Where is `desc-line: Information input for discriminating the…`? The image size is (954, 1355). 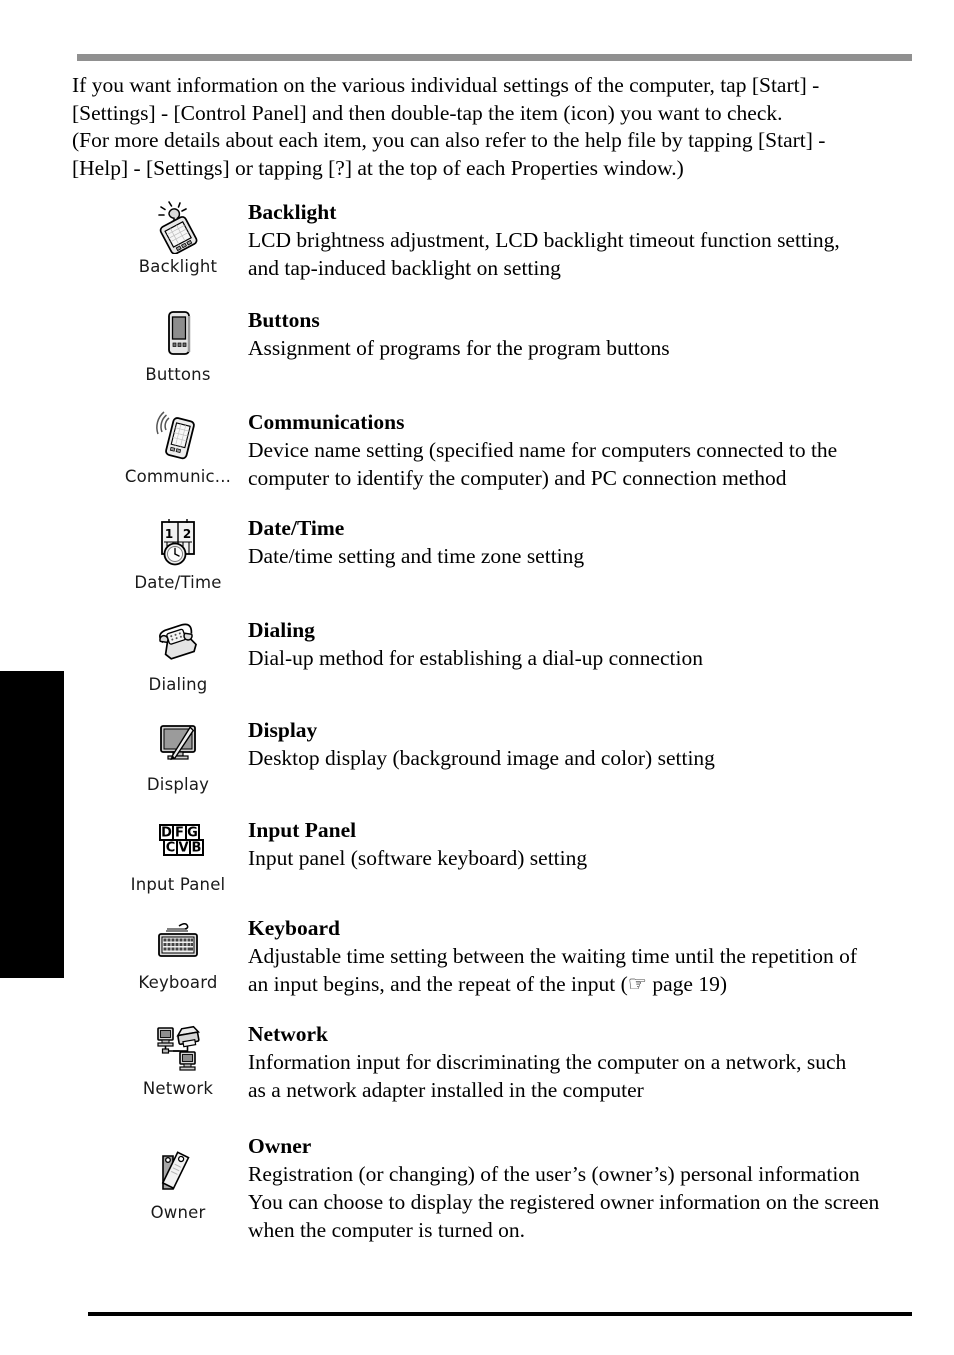 desc-line: Information input for discriminating the… is located at coordinates (547, 1062).